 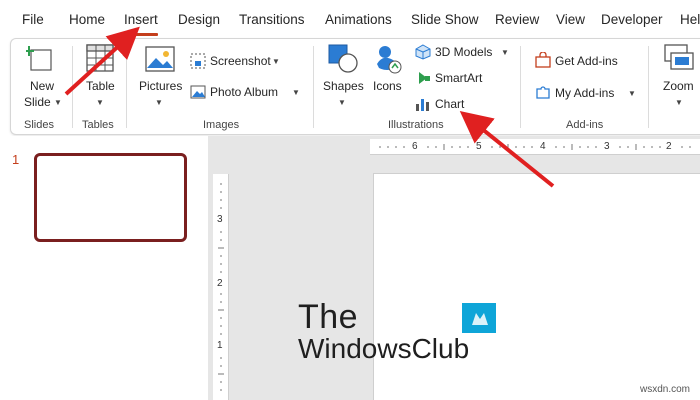 I want to click on cube-icon, so click(x=423, y=52).